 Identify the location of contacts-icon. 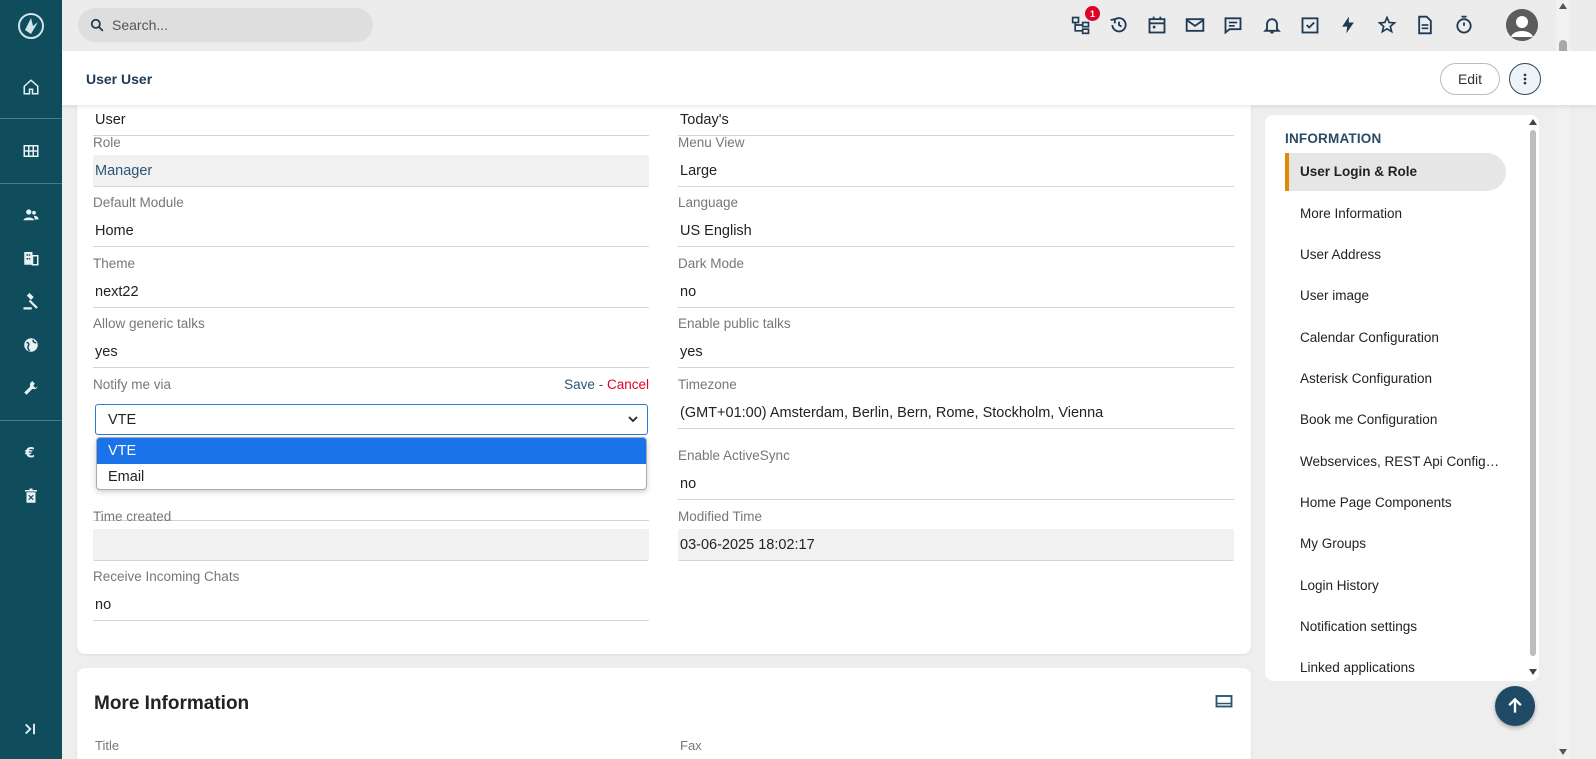
(31, 215).